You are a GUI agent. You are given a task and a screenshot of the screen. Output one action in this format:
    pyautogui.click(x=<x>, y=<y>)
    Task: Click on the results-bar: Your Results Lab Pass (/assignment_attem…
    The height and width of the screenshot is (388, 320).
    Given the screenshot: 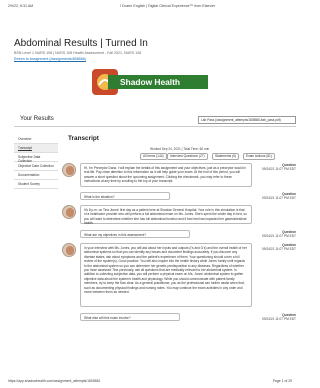 What is the action you would take?
    pyautogui.click(x=155, y=120)
    